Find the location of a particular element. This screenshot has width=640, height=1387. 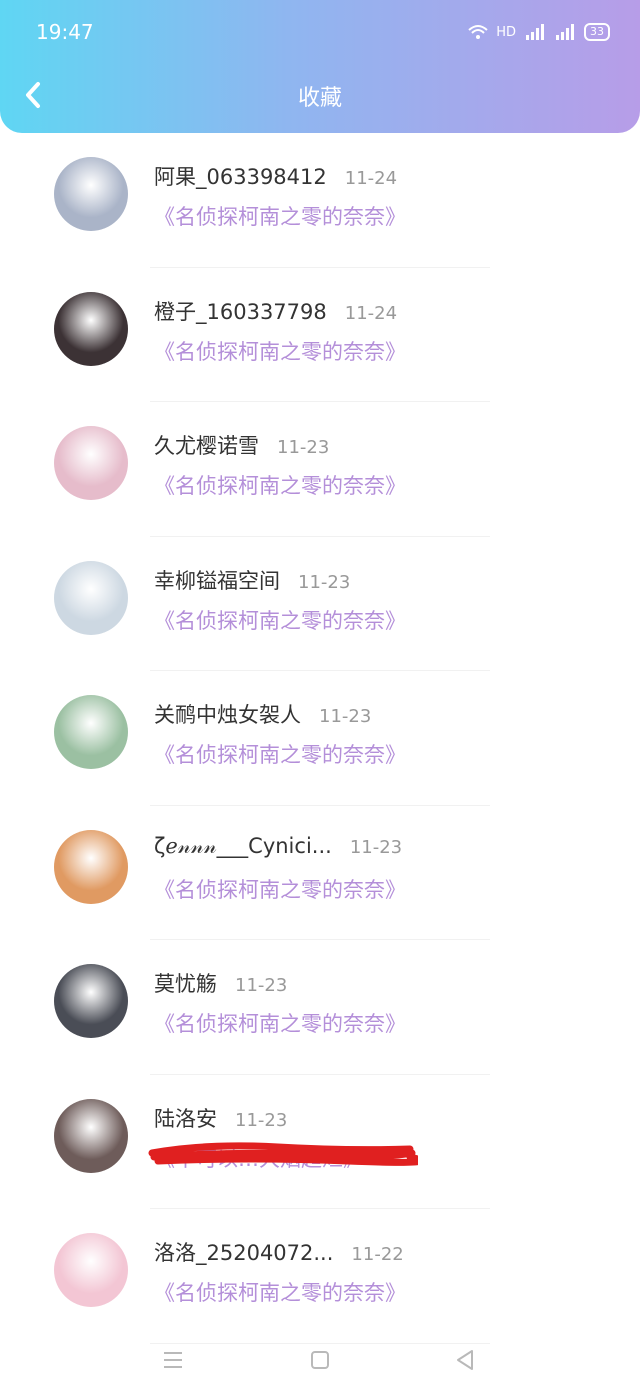

wifi-icon is located at coordinates (478, 32).